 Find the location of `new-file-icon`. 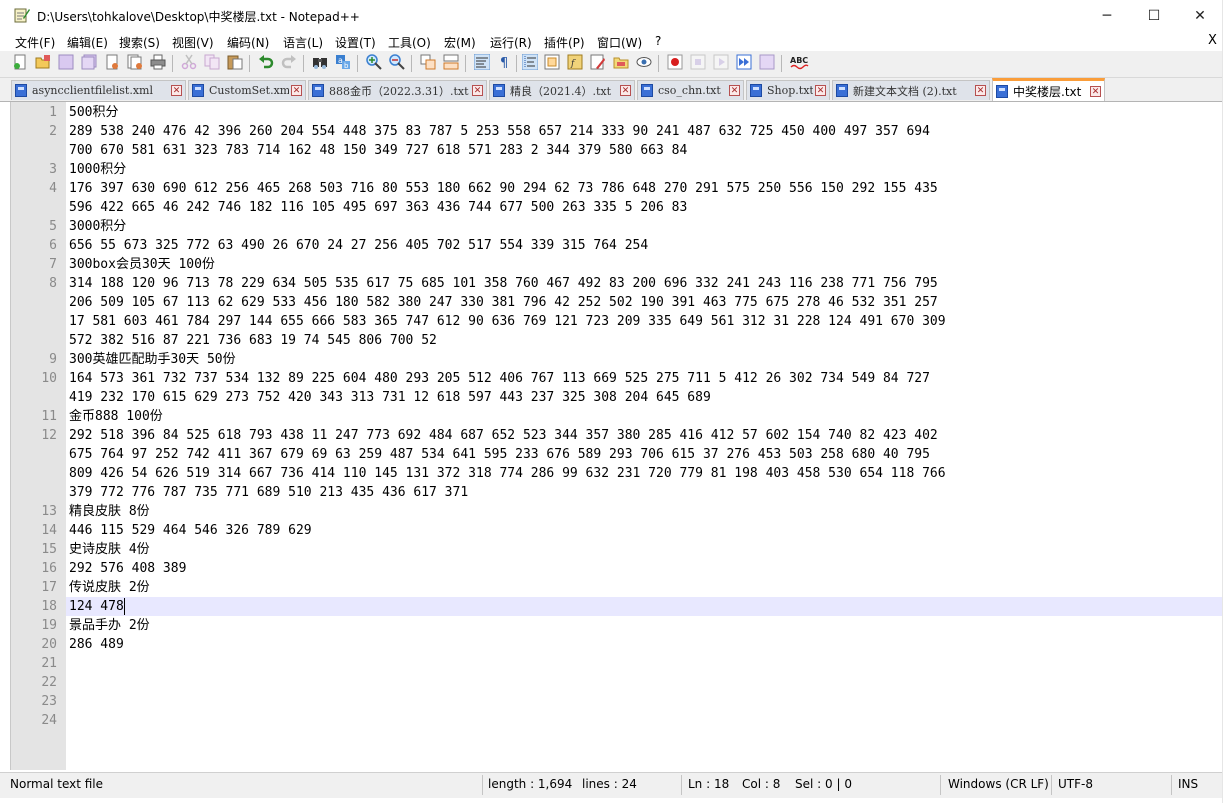

new-file-icon is located at coordinates (20, 62).